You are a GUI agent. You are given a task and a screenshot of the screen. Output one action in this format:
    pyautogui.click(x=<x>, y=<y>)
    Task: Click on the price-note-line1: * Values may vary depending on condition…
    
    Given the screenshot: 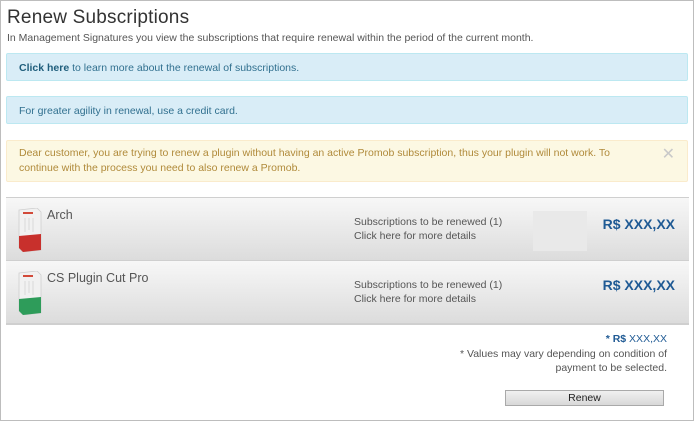 What is the action you would take?
    pyautogui.click(x=563, y=354)
    